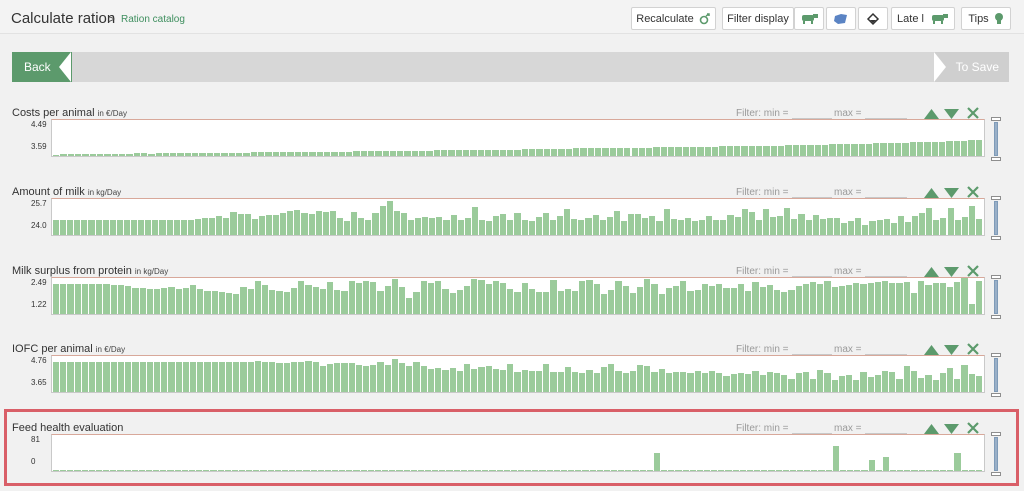 The image size is (1024, 491). I want to click on tips-button: Tips, so click(986, 18).